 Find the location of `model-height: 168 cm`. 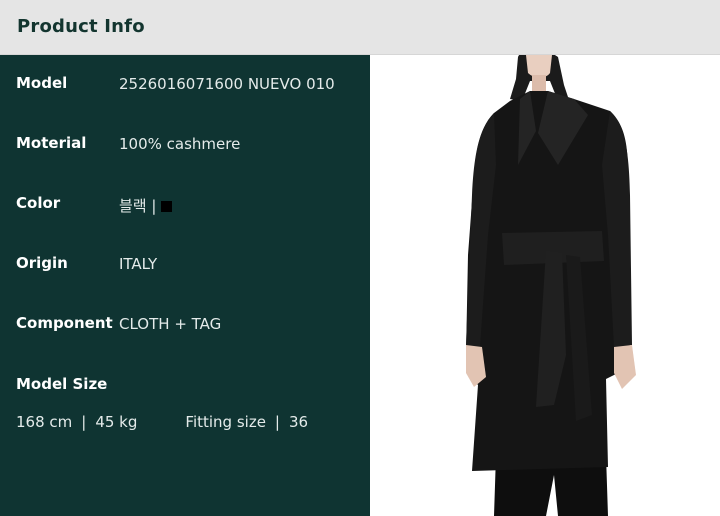

model-height: 168 cm is located at coordinates (44, 422).